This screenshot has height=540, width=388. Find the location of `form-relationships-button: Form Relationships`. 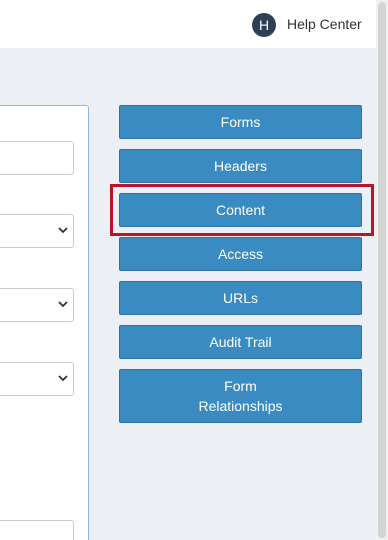

form-relationships-button: Form Relationships is located at coordinates (240, 396).